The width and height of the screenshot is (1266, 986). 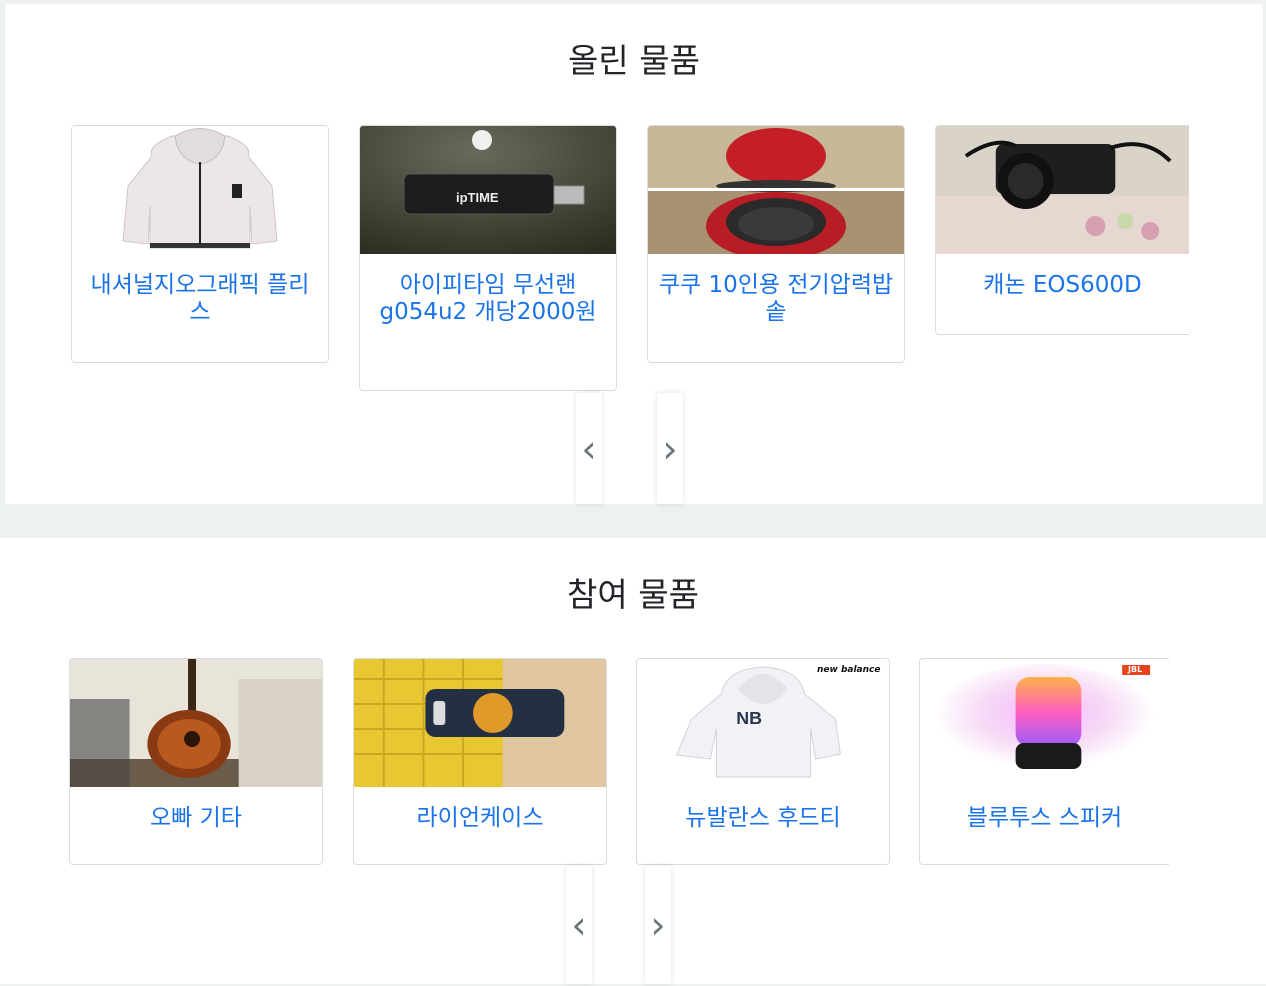 What do you see at coordinates (196, 809) in the screenshot?
I see `joined-item-name: 오빠 기타` at bounding box center [196, 809].